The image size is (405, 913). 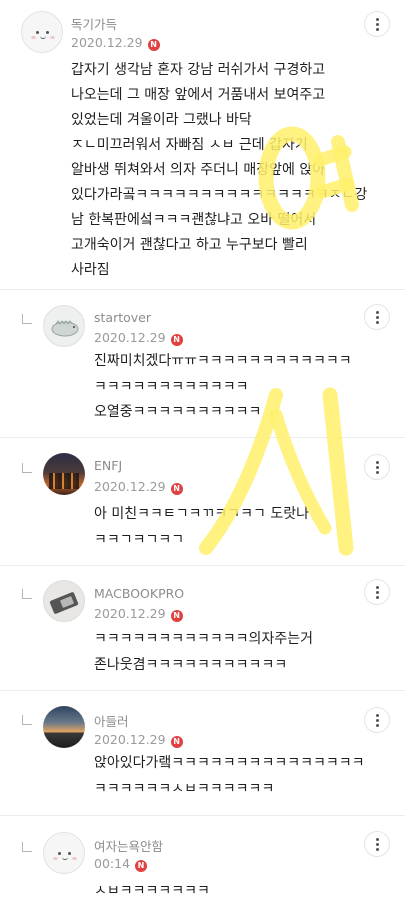 I want to click on comment-text: 아 미친ㅋㅋㅌㄱㅋㄲㅋㄱㅋㄱ 도랏나 ㅋㅋㄱㅋㄱㅋㄱ, so click(x=201, y=527).